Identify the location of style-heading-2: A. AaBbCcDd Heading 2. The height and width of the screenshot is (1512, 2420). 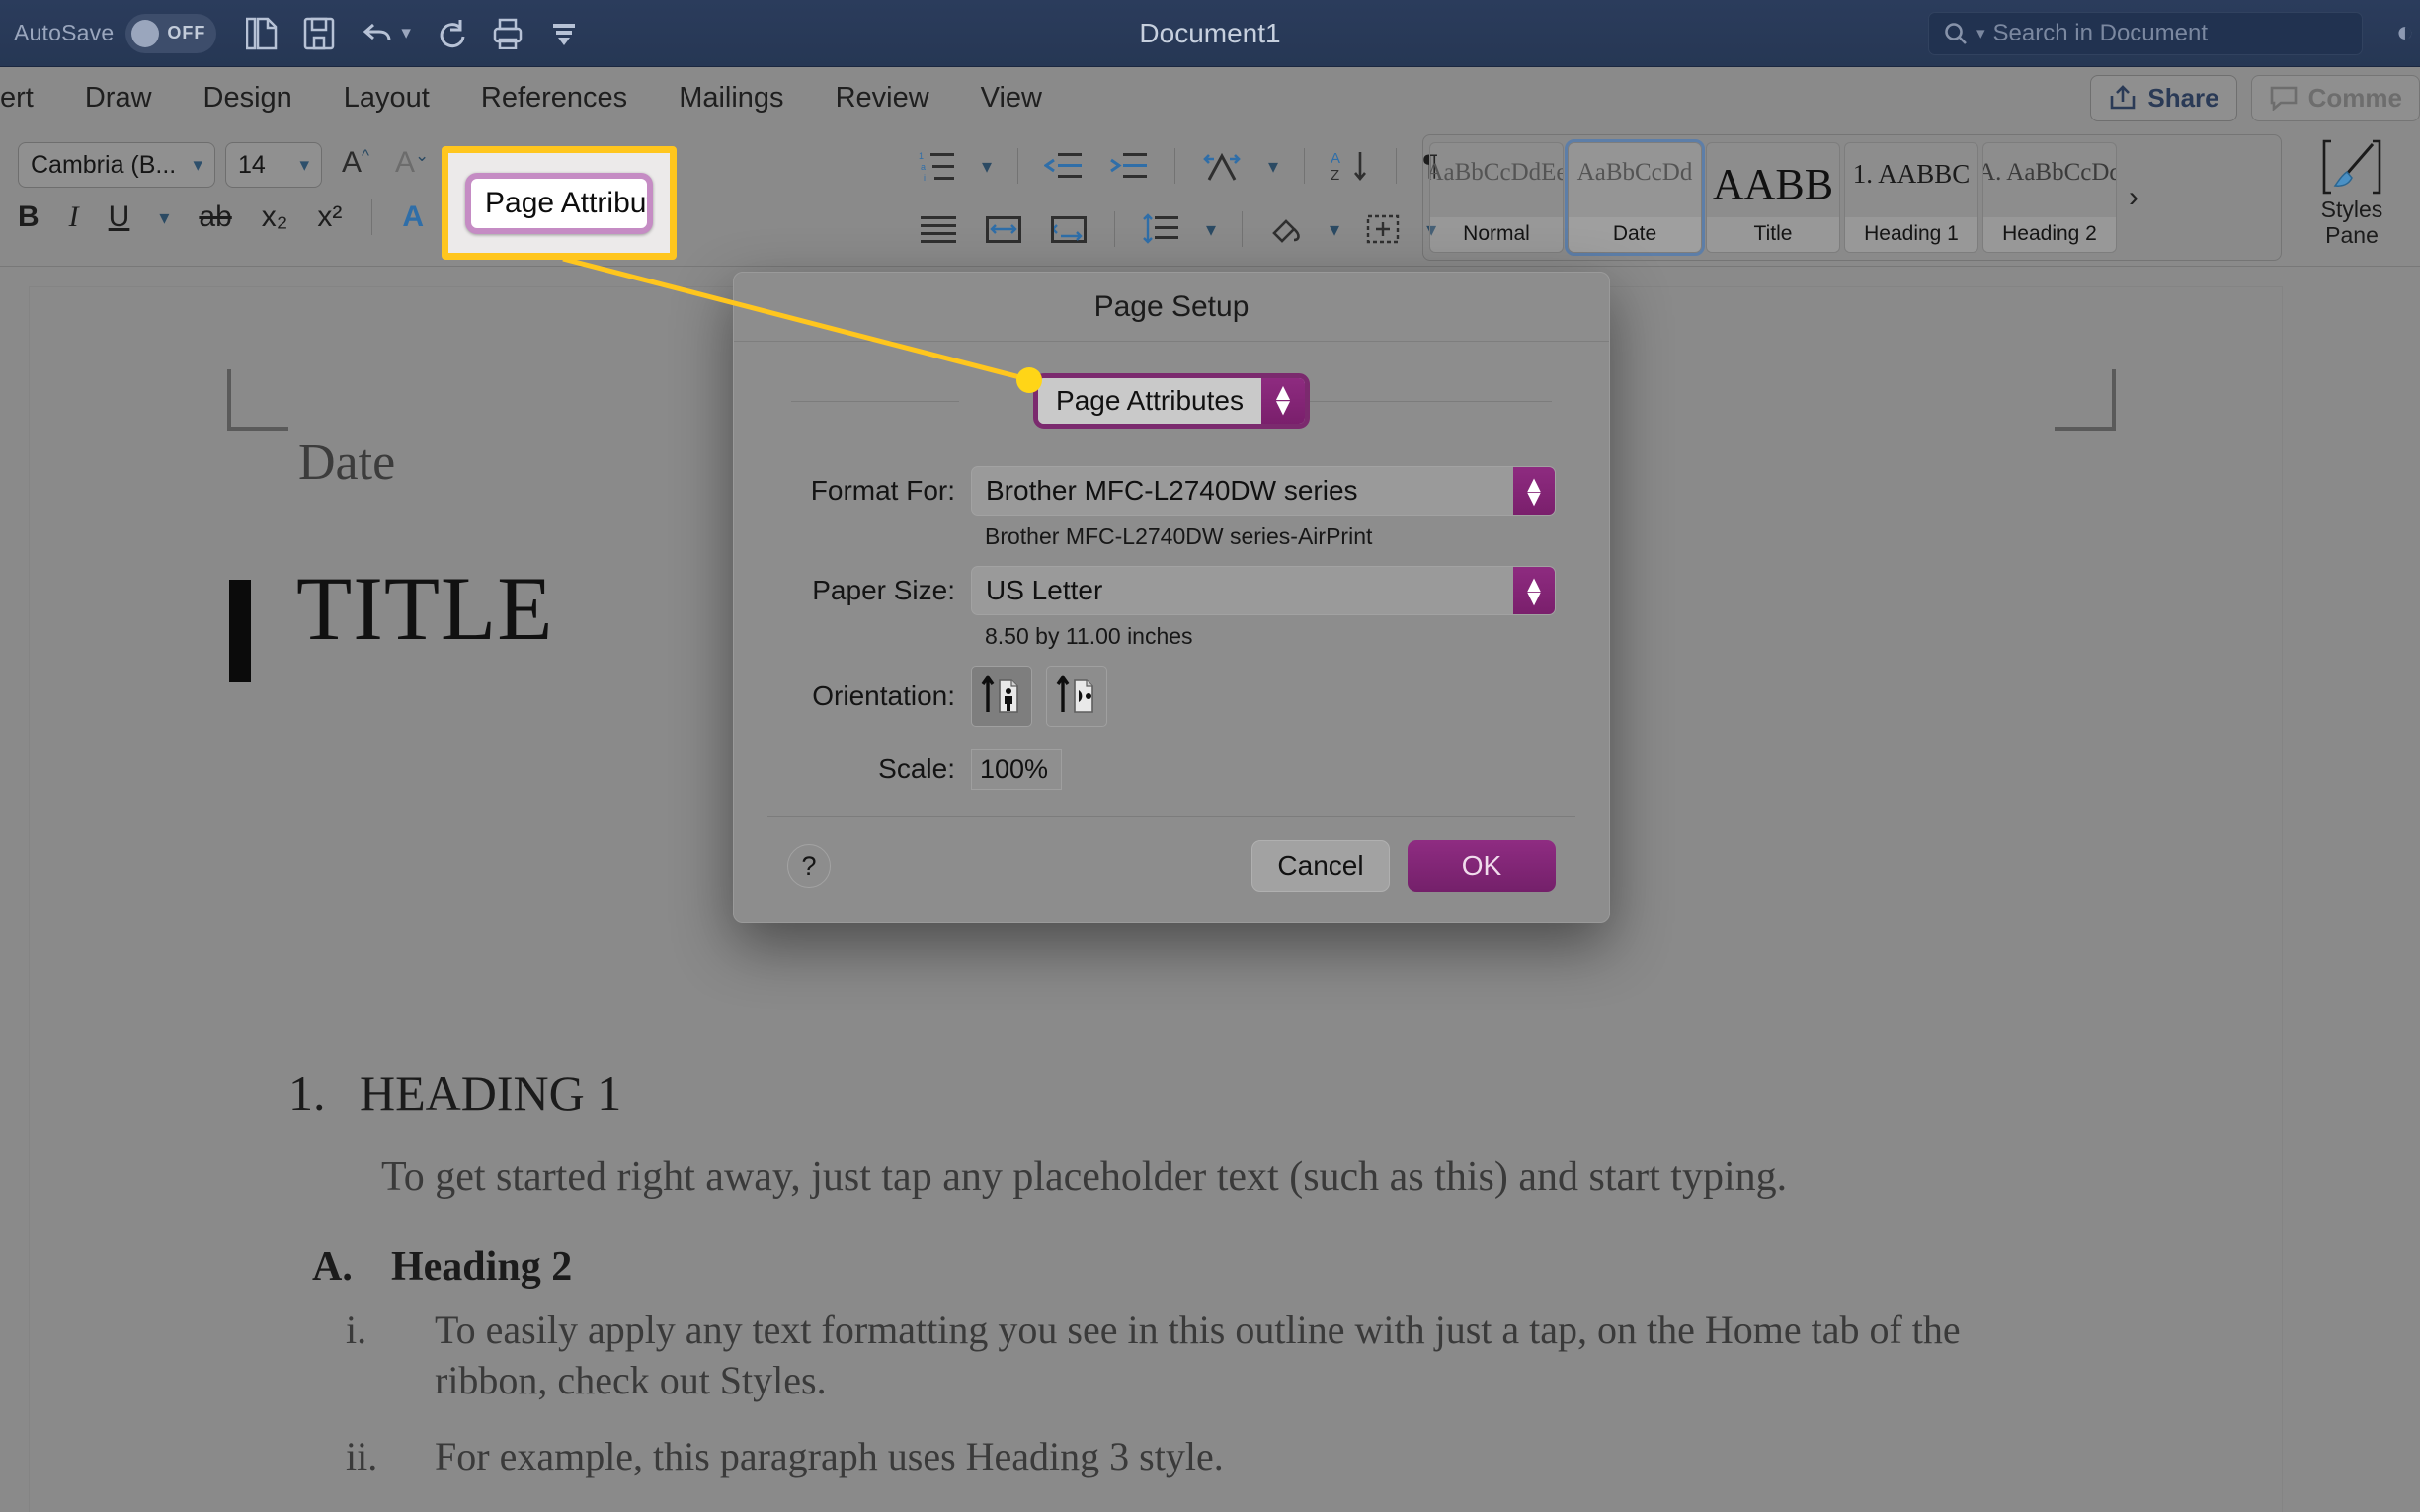
(2049, 198).